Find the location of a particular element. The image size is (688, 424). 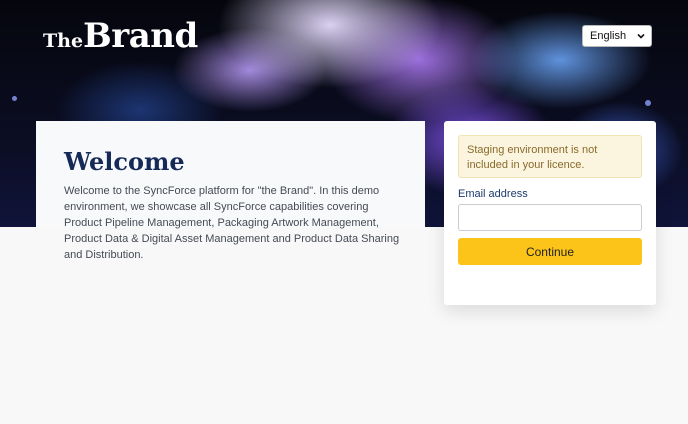

brand-logo-prefix: The is located at coordinates (63, 41).